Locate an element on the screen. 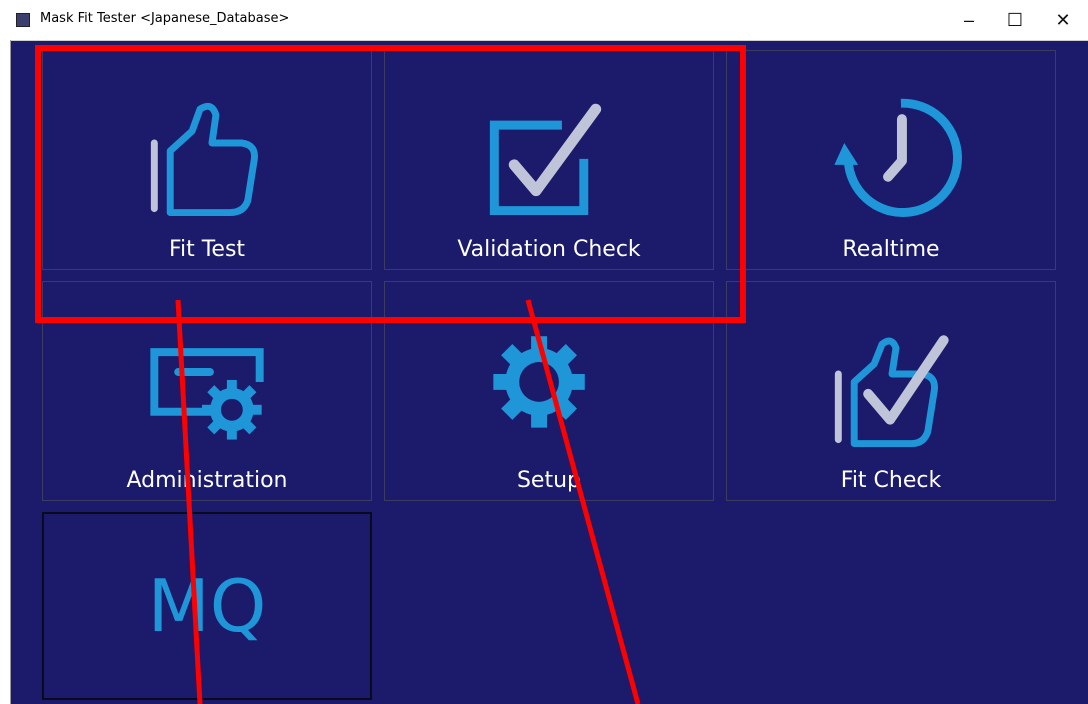 The image size is (1088, 704). tile-label: Fit Check is located at coordinates (891, 480).